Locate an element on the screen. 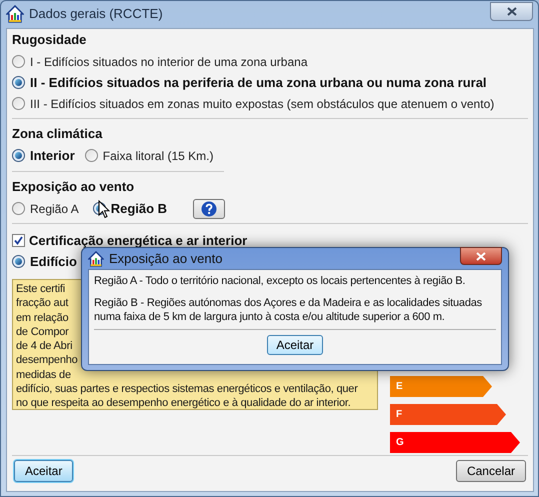  info-text-line: edifício, suas partes e respectios sistemas energéticos e ventilação, quer is located at coordinates (187, 389).